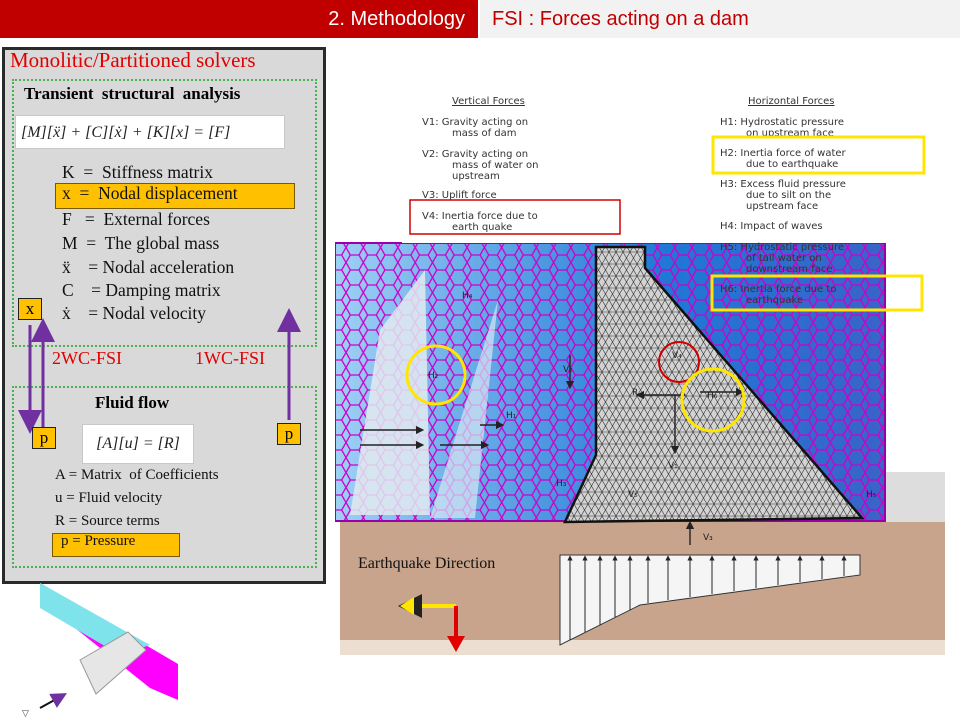  Describe the element at coordinates (148, 267) in the screenshot. I see `term-acceleration: ẍ = Nodal acceleration` at that location.